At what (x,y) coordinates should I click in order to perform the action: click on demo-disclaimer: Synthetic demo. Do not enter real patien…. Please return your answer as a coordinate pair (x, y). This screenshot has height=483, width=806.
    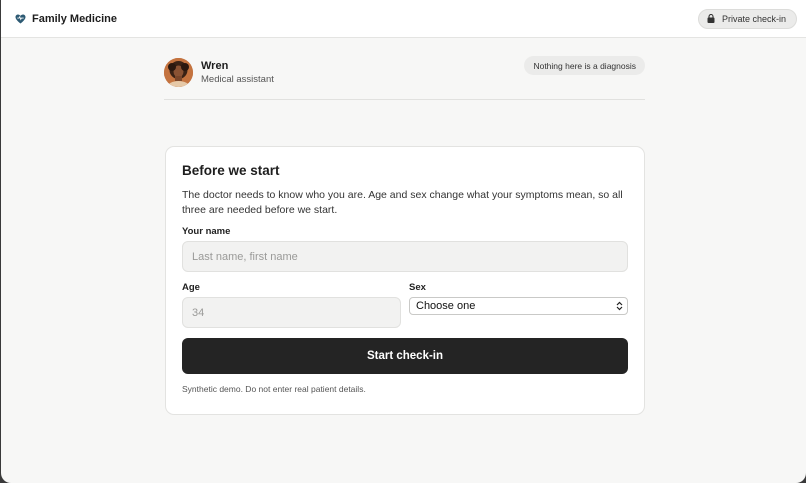
    Looking at the image, I should click on (274, 389).